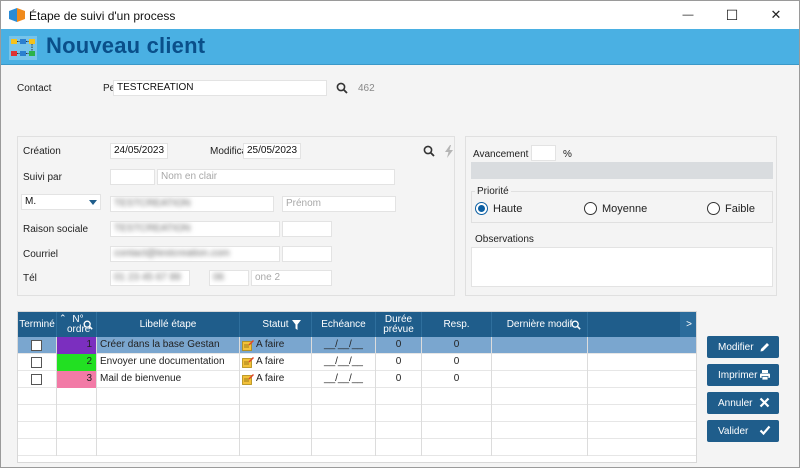  I want to click on col-resp: Resp., so click(457, 324).